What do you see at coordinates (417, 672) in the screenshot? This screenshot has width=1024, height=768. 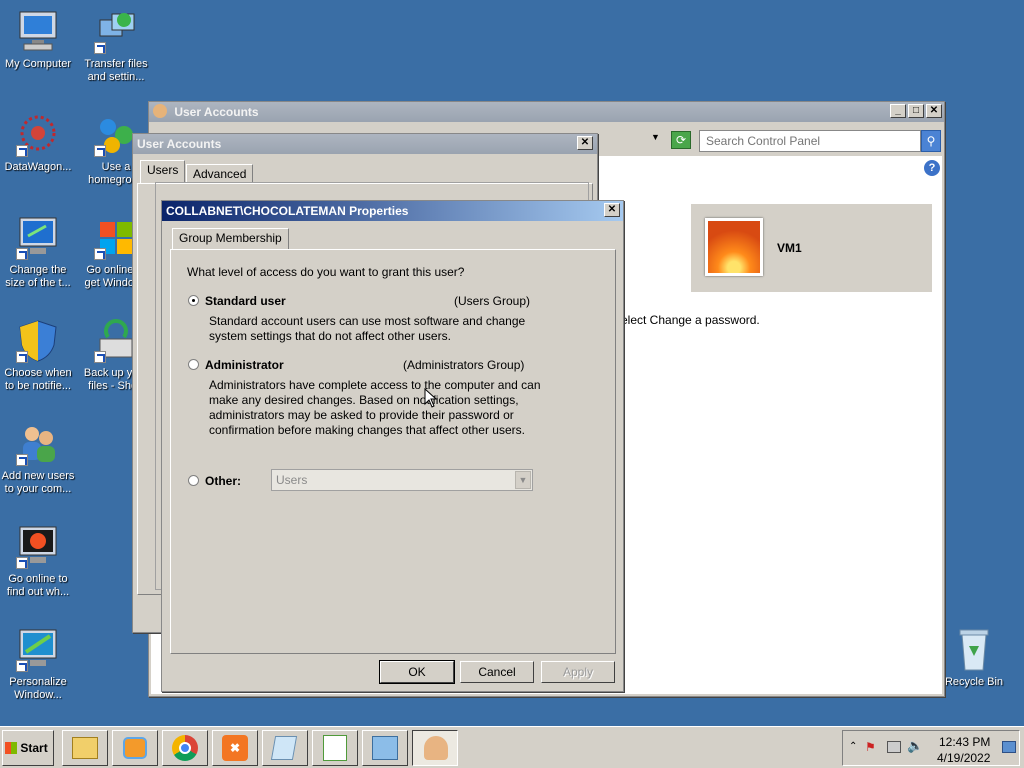 I see `ok-button: OK` at bounding box center [417, 672].